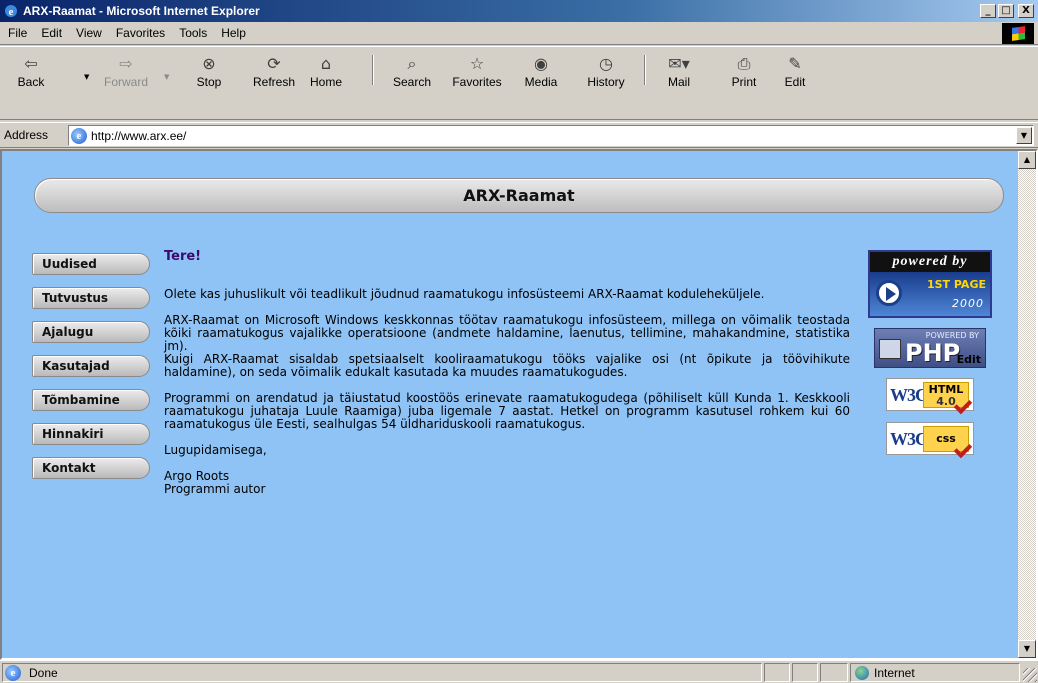  I want to click on php-edit: Edit, so click(968, 359).